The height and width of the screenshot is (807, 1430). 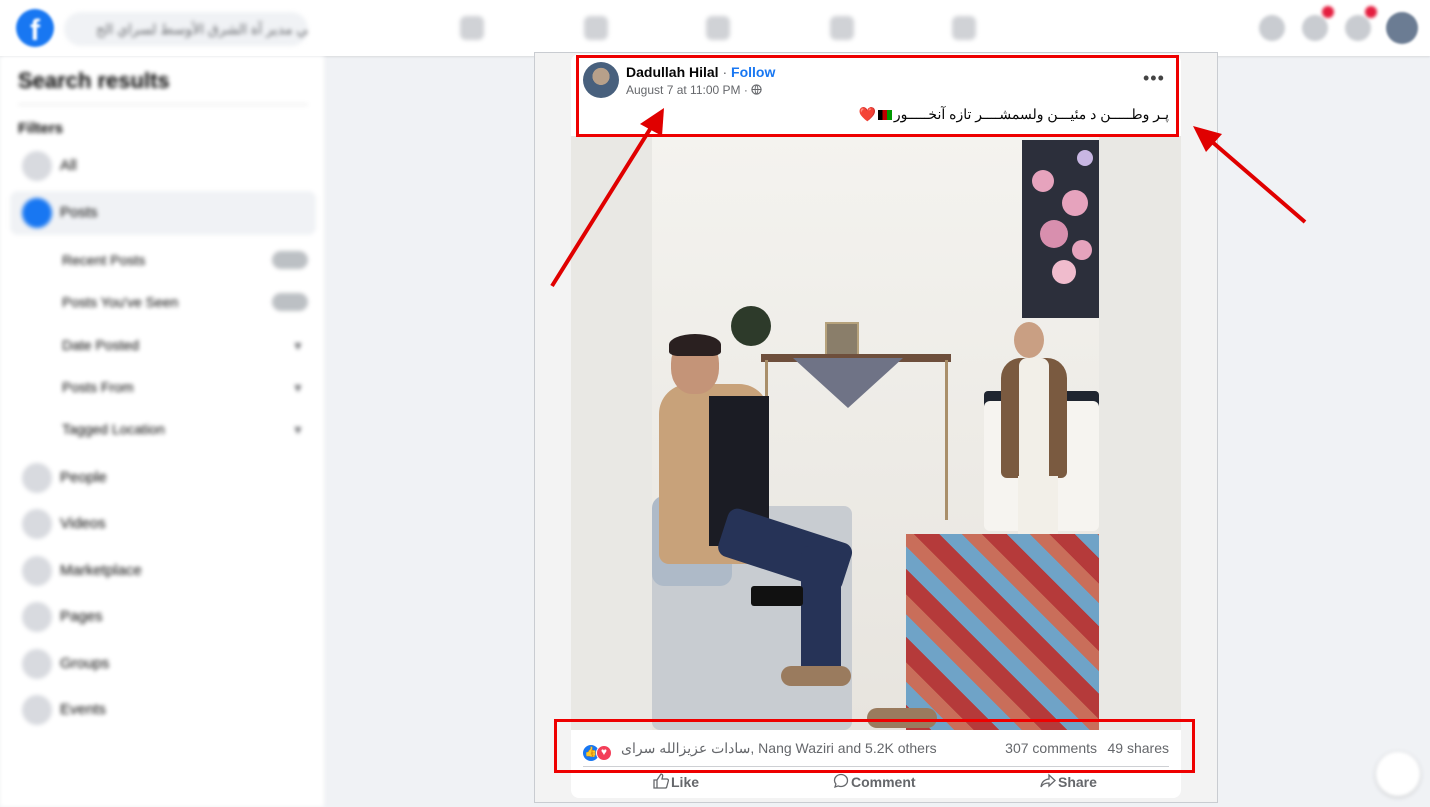 What do you see at coordinates (928, 198) in the screenshot?
I see `annotation-arrows` at bounding box center [928, 198].